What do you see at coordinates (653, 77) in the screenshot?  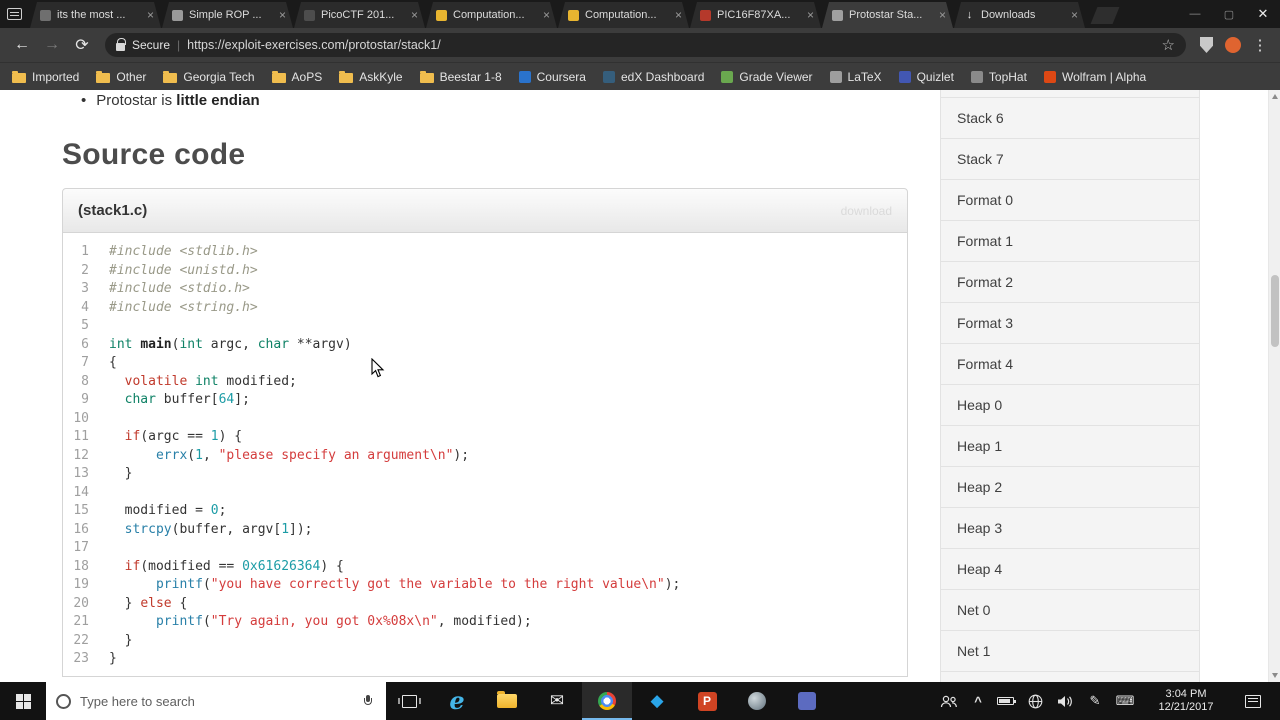 I see `bookmark-item: edX Dashboard` at bounding box center [653, 77].